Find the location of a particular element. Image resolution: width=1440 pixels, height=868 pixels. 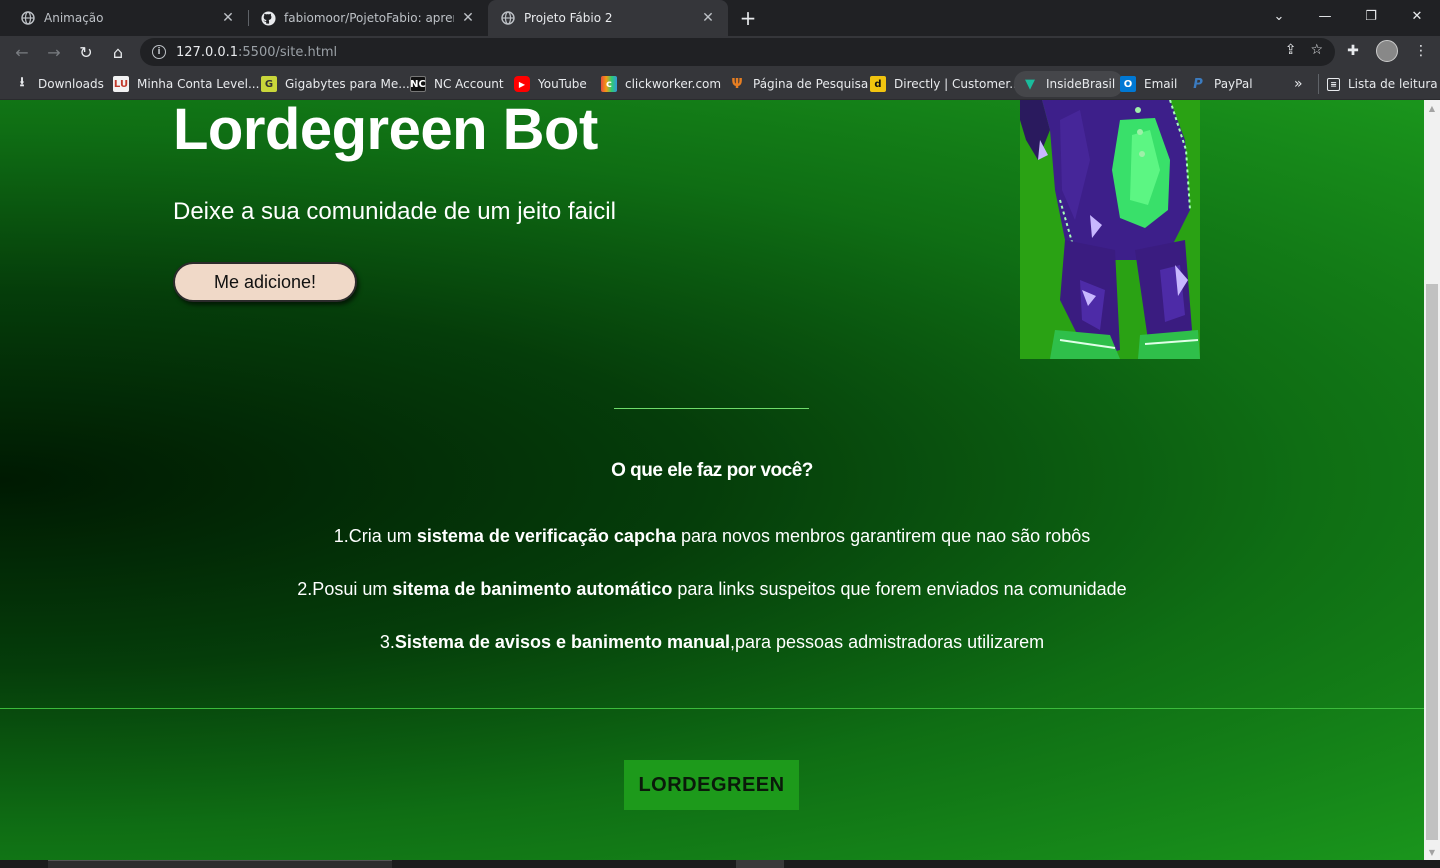

url-path: :5500/site.html is located at coordinates (288, 52).